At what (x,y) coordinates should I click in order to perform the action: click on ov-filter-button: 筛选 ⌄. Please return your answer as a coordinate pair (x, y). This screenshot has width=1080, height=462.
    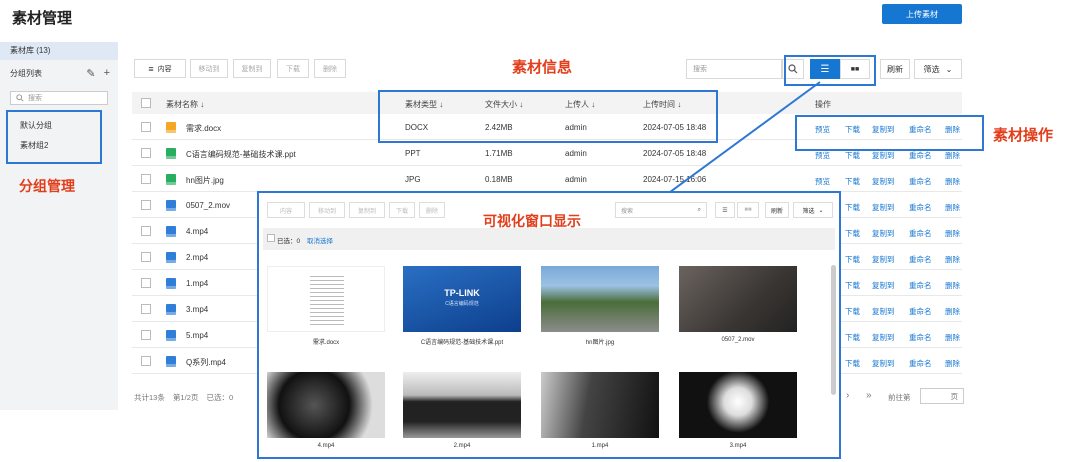
    Looking at the image, I should click on (813, 210).